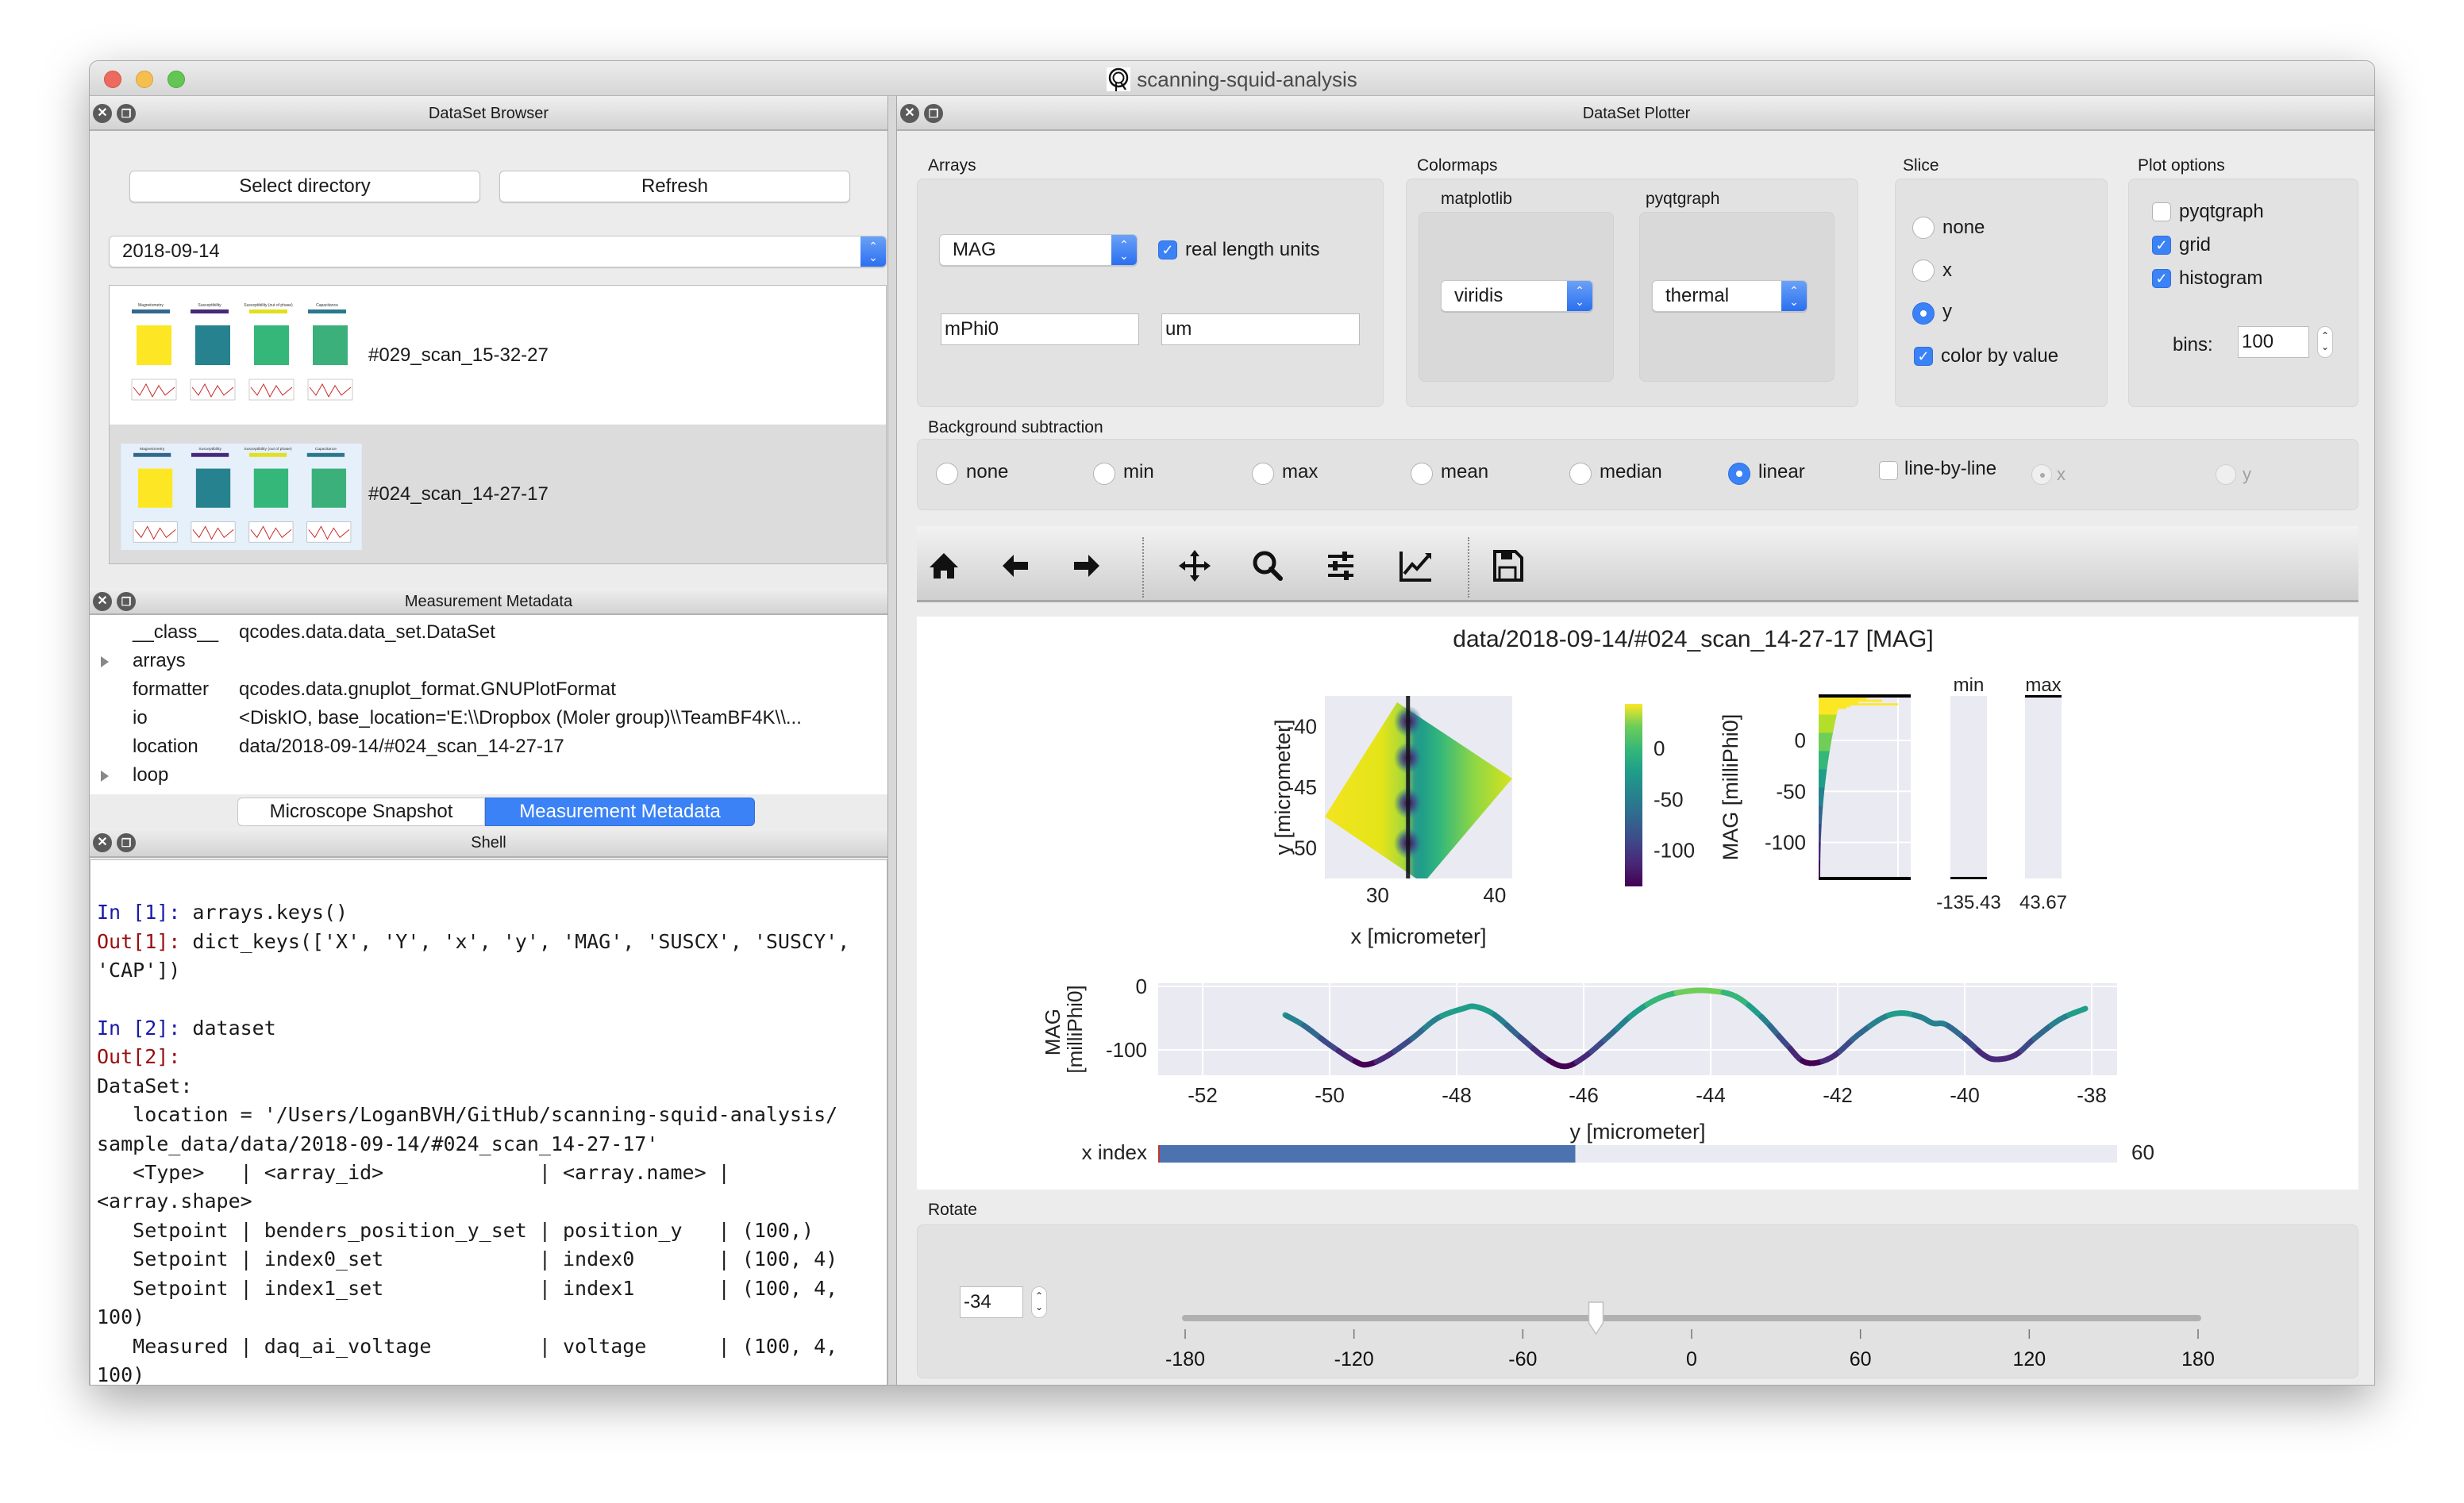 This screenshot has width=2464, height=1503. I want to click on rotate-slider-thumb, so click(1596, 1318).